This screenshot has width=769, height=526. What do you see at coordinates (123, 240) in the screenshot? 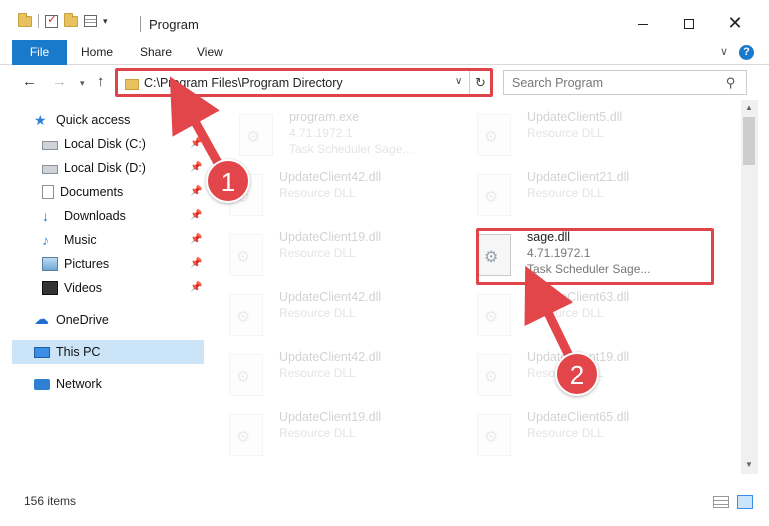
I see `sidebar-item-music: ♪ Music 📌` at bounding box center [123, 240].